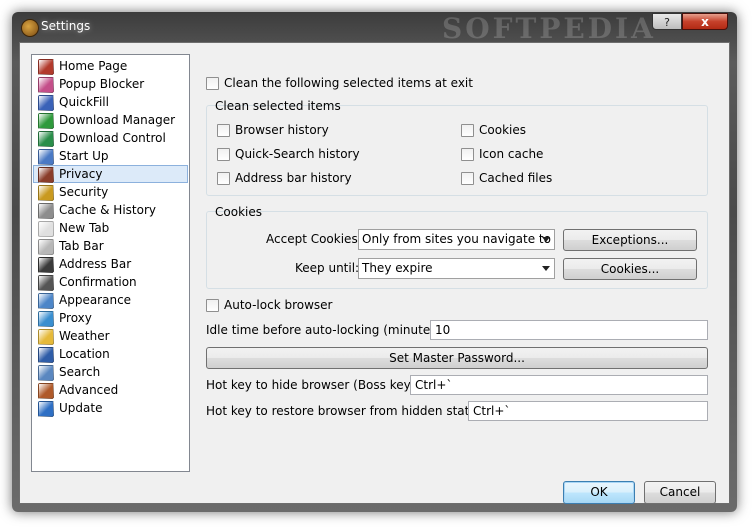 This screenshot has width=756, height=531. I want to click on sidebar-item-appearance: Appearance, so click(110, 300).